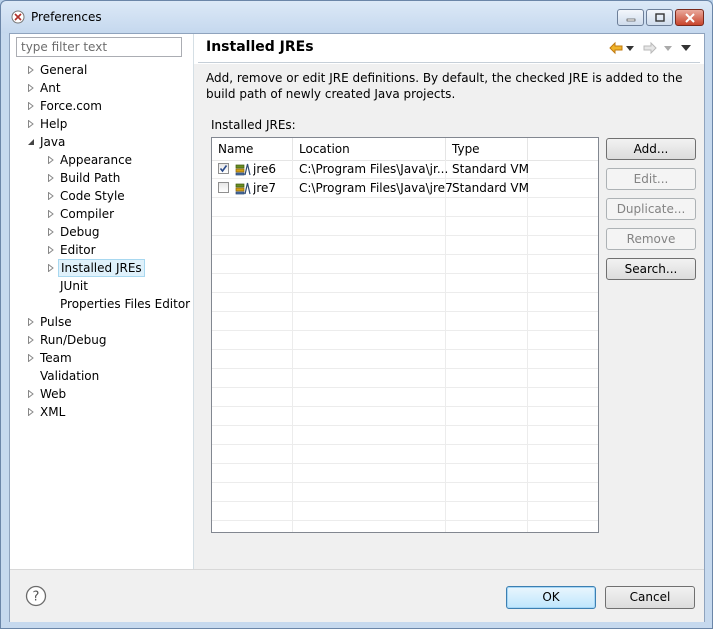 This screenshot has height=629, width=713. What do you see at coordinates (78, 250) in the screenshot?
I see `tree-item-editor: Editor` at bounding box center [78, 250].